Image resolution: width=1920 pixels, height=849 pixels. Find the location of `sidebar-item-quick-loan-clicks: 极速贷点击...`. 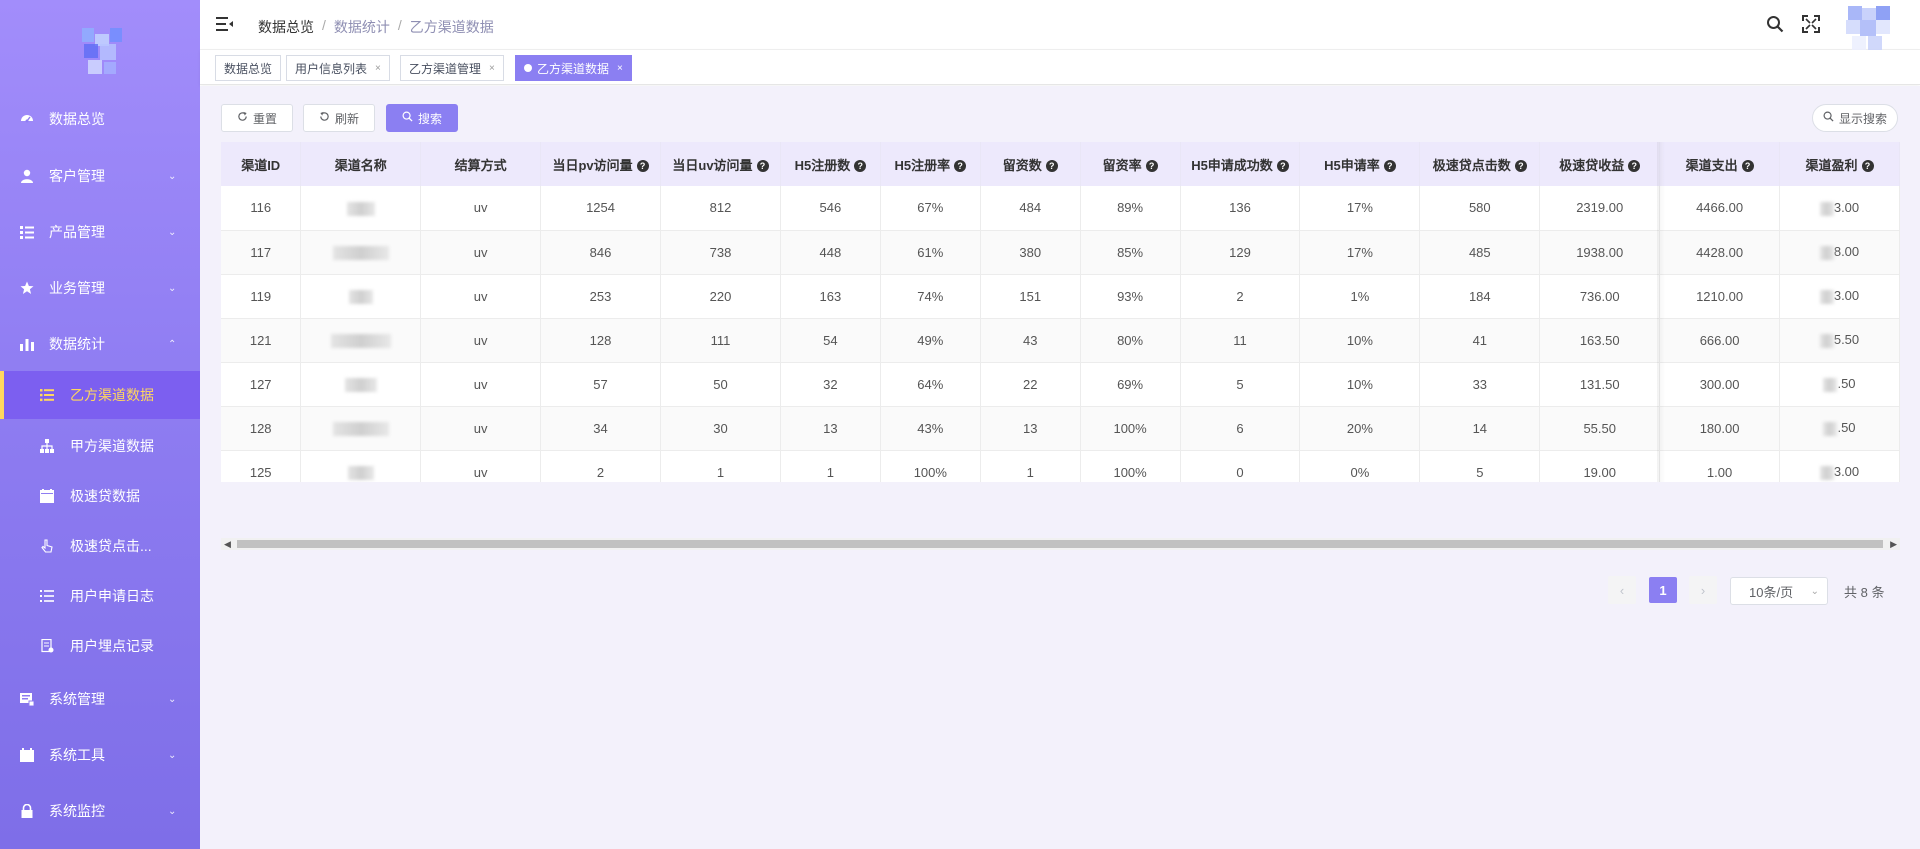

sidebar-item-quick-loan-clicks: 极速贷点击... is located at coordinates (100, 546).